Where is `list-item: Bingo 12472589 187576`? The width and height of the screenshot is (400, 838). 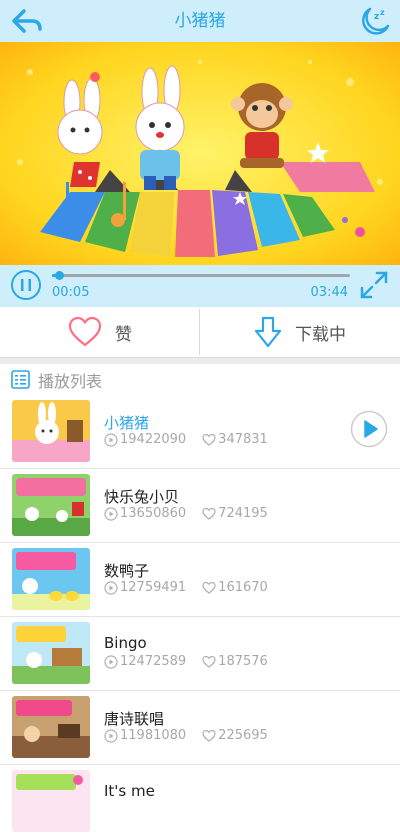
list-item: Bingo 12472589 187576 is located at coordinates (200, 653).